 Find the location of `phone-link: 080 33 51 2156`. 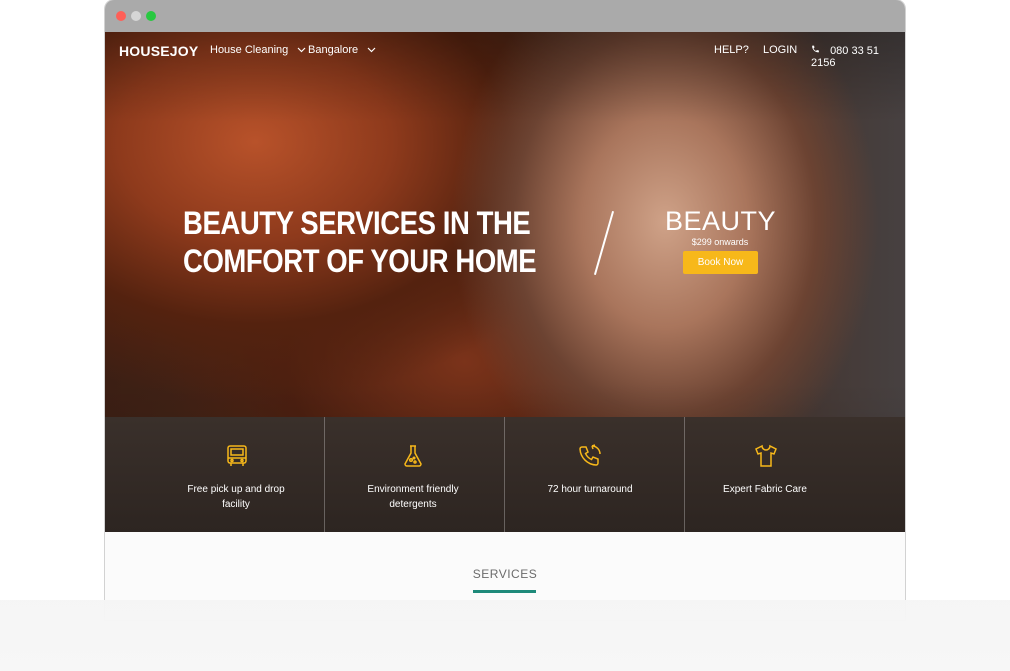

phone-link: 080 33 51 2156 is located at coordinates (858, 56).